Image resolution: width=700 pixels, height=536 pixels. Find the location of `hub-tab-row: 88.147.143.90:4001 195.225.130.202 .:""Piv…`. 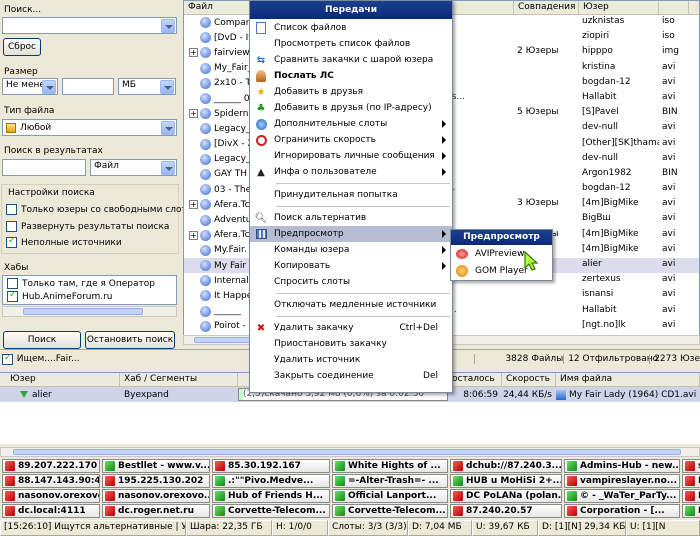

hub-tab-row: 88.147.143.90:4001 195.225.130.202 .:""Piv… is located at coordinates (350, 481).